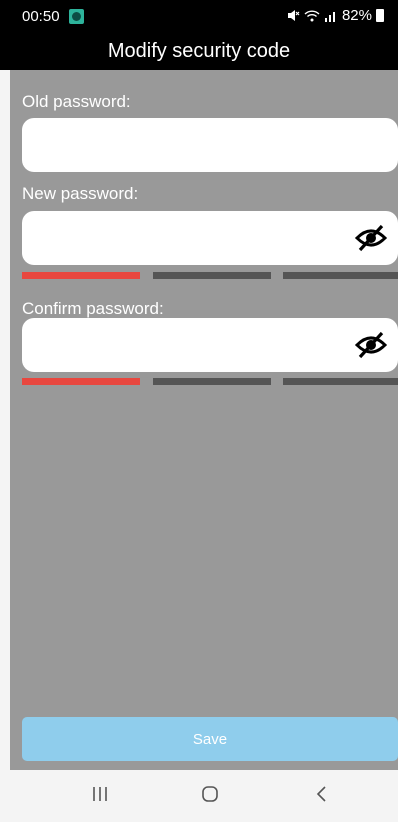  Describe the element at coordinates (210, 794) in the screenshot. I see `home-icon` at that location.